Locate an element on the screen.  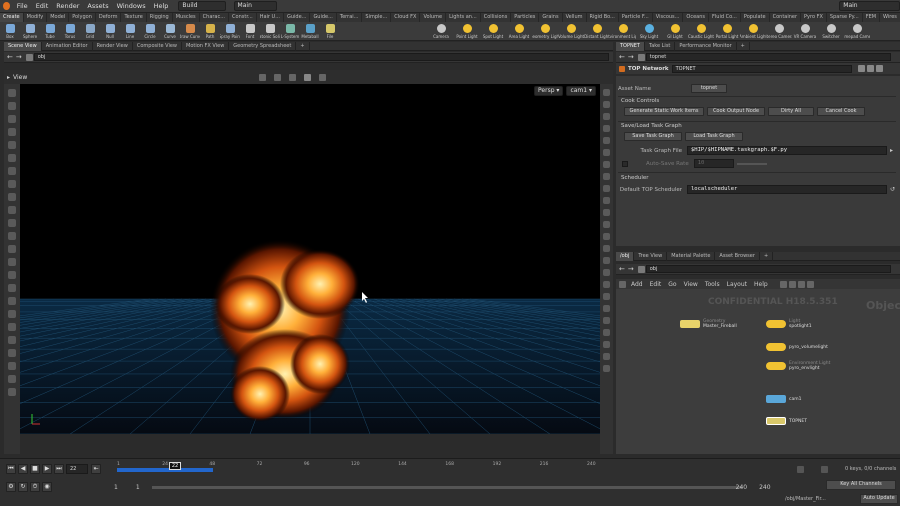
magnet-icon is located at coordinates (12, 210).